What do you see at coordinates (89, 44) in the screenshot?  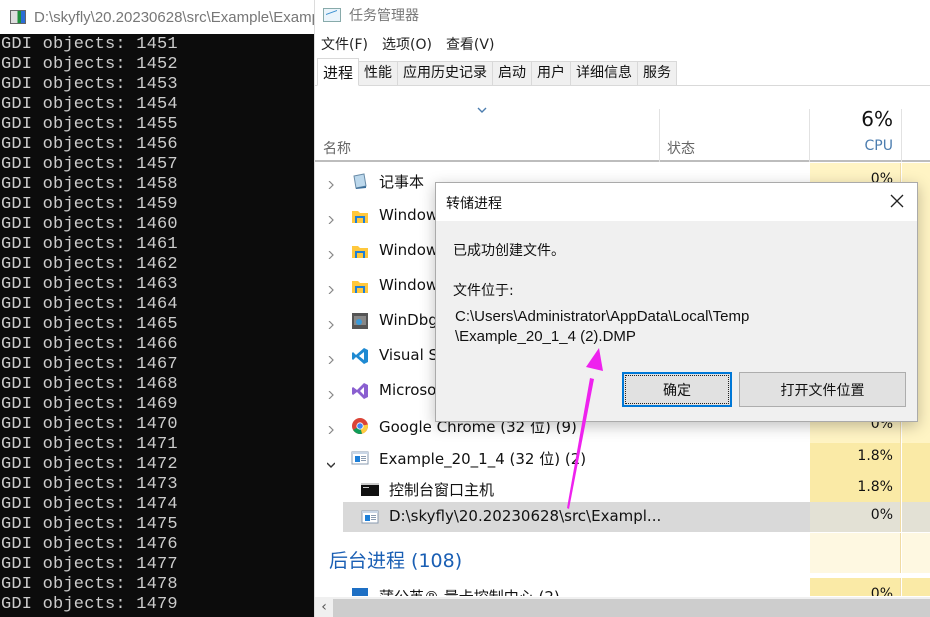 I see `console-line: GDI objects: 1451` at bounding box center [89, 44].